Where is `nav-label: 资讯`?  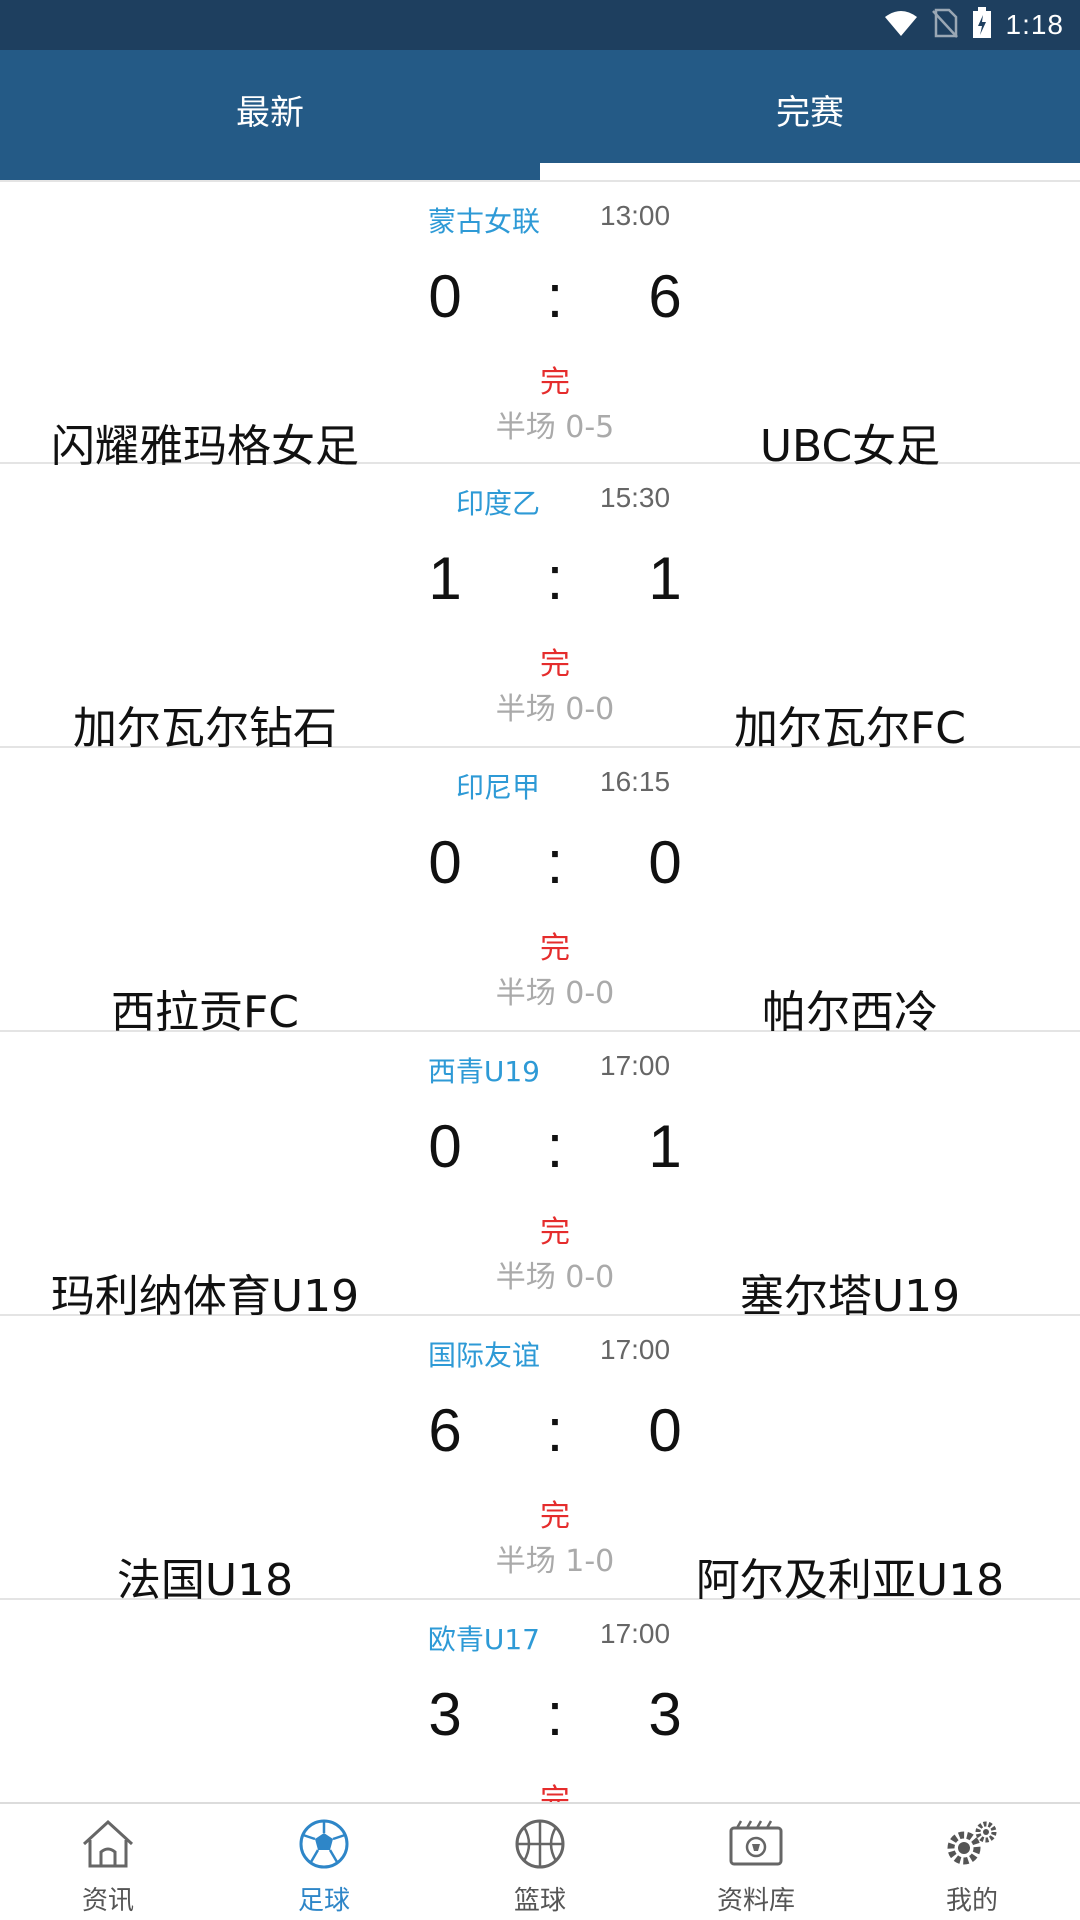
nav-label: 资讯 is located at coordinates (107, 1901).